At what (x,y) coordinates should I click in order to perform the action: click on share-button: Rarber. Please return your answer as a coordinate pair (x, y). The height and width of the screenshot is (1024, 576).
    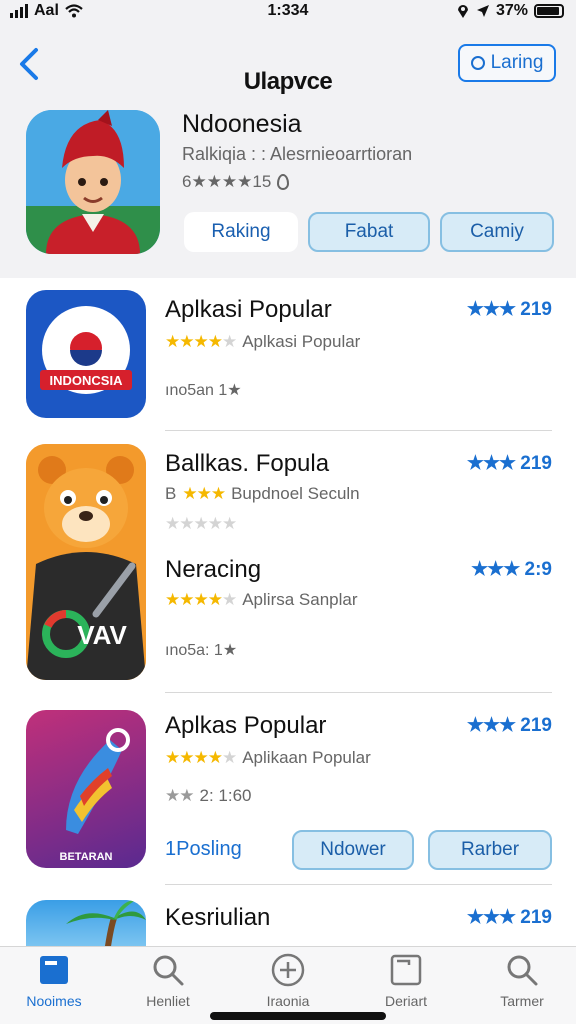
    Looking at the image, I should click on (490, 850).